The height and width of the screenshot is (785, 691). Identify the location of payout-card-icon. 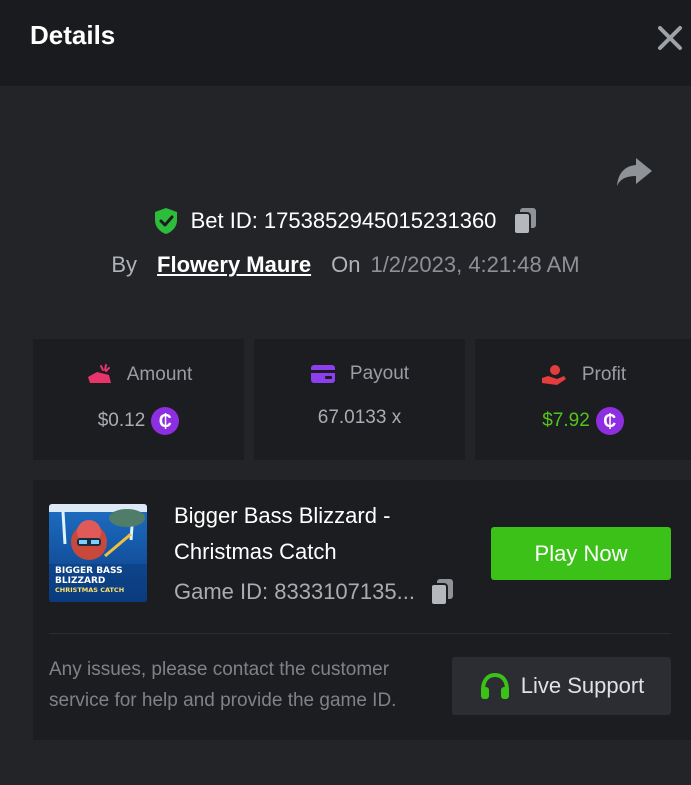
(322, 374).